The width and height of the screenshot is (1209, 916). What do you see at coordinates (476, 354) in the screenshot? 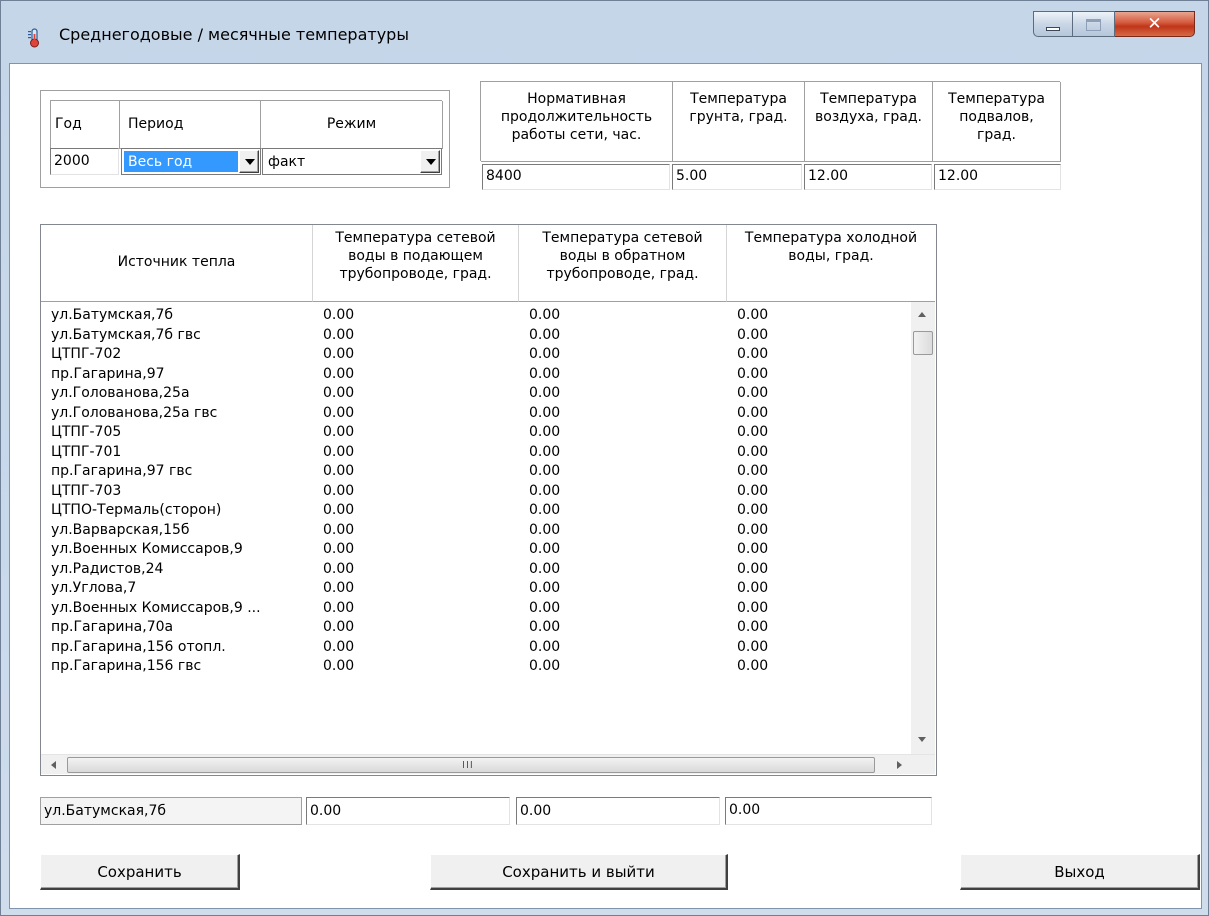
I see `table-row: ЦТПГ-702 0.00 0.00 0.00` at bounding box center [476, 354].